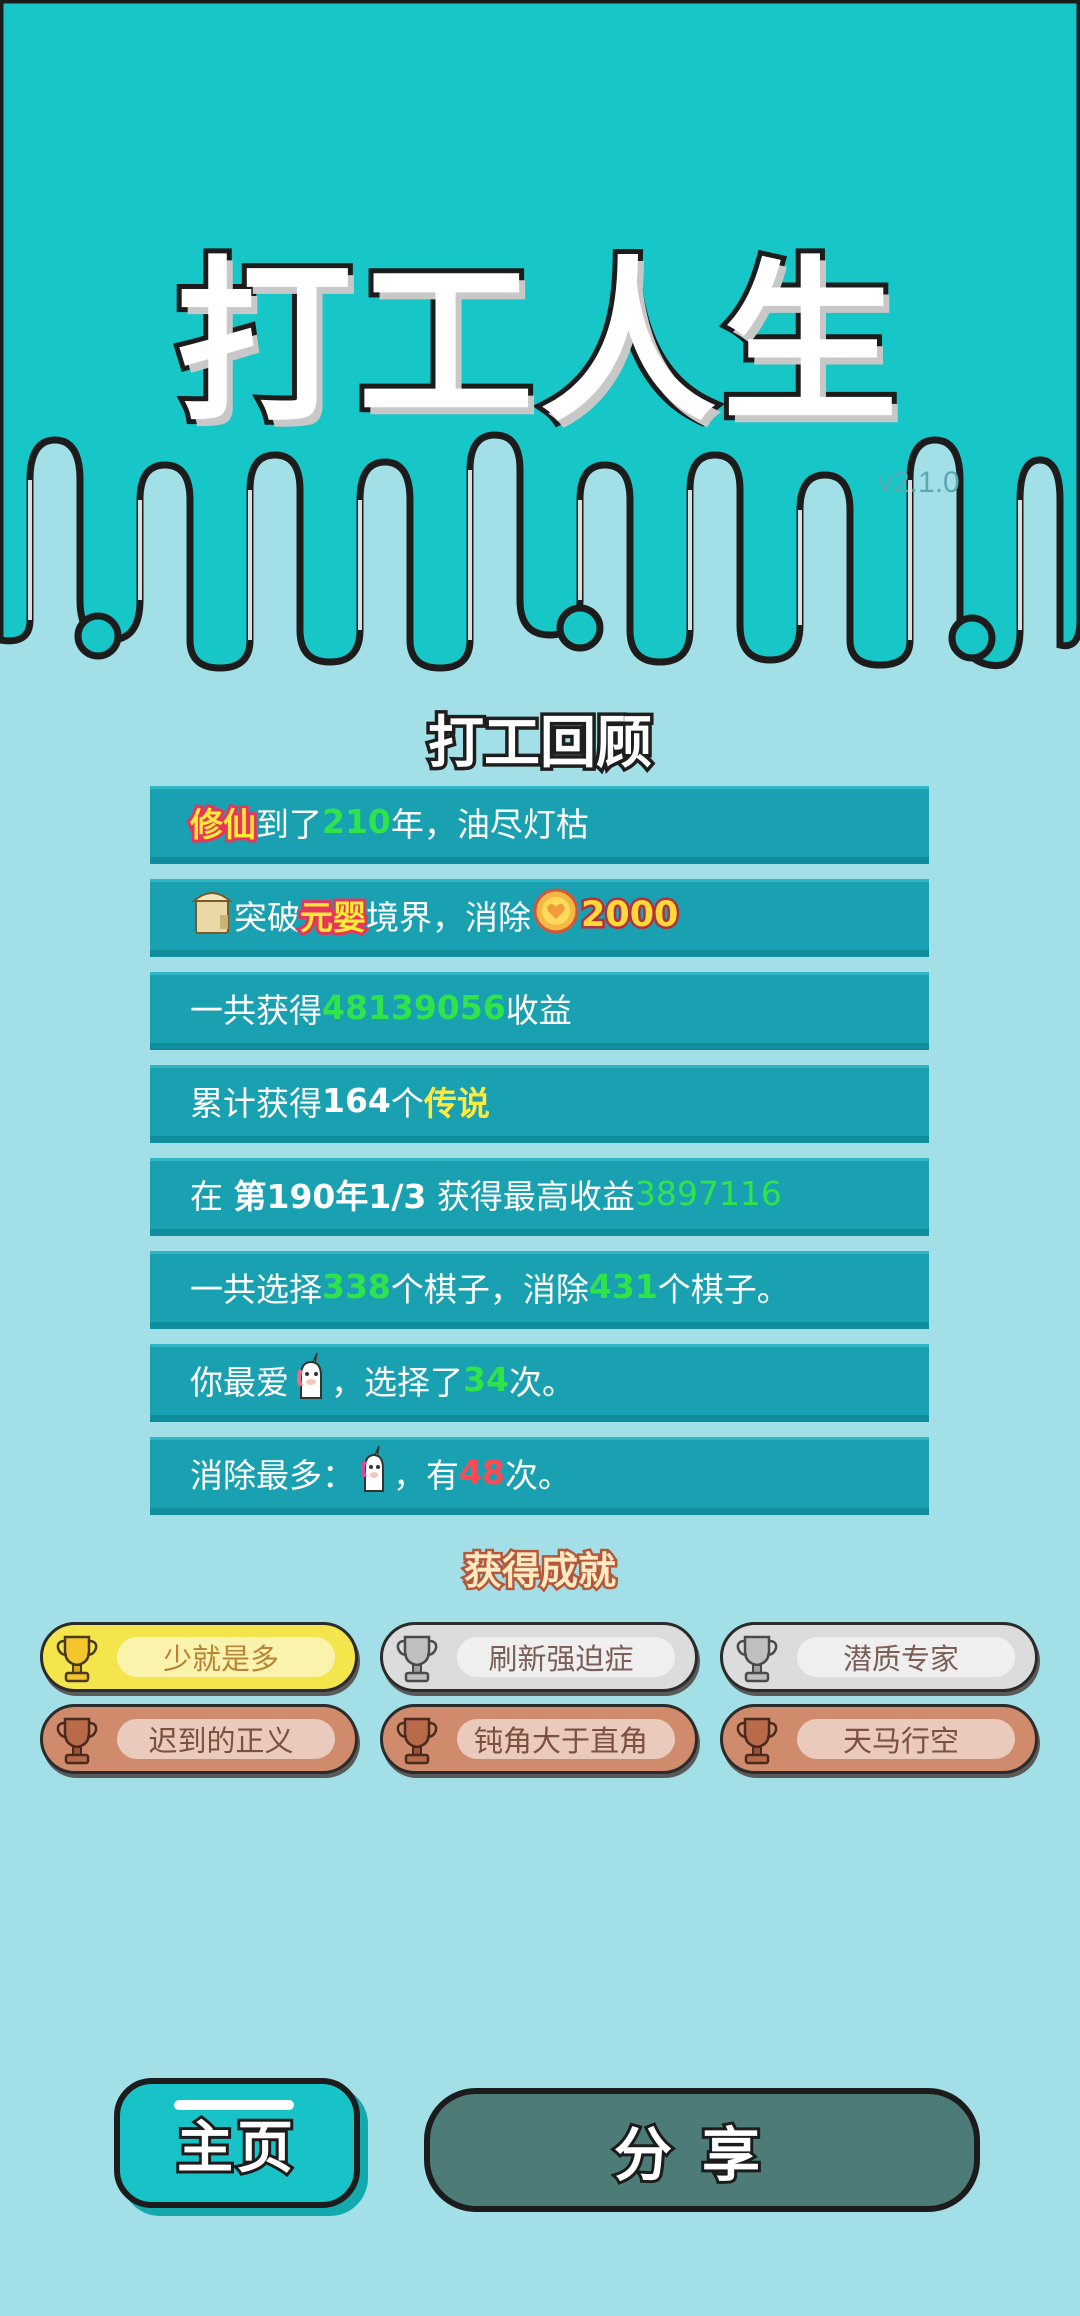 The height and width of the screenshot is (2316, 1080). What do you see at coordinates (239, 1382) in the screenshot?
I see `text: 你最爱` at bounding box center [239, 1382].